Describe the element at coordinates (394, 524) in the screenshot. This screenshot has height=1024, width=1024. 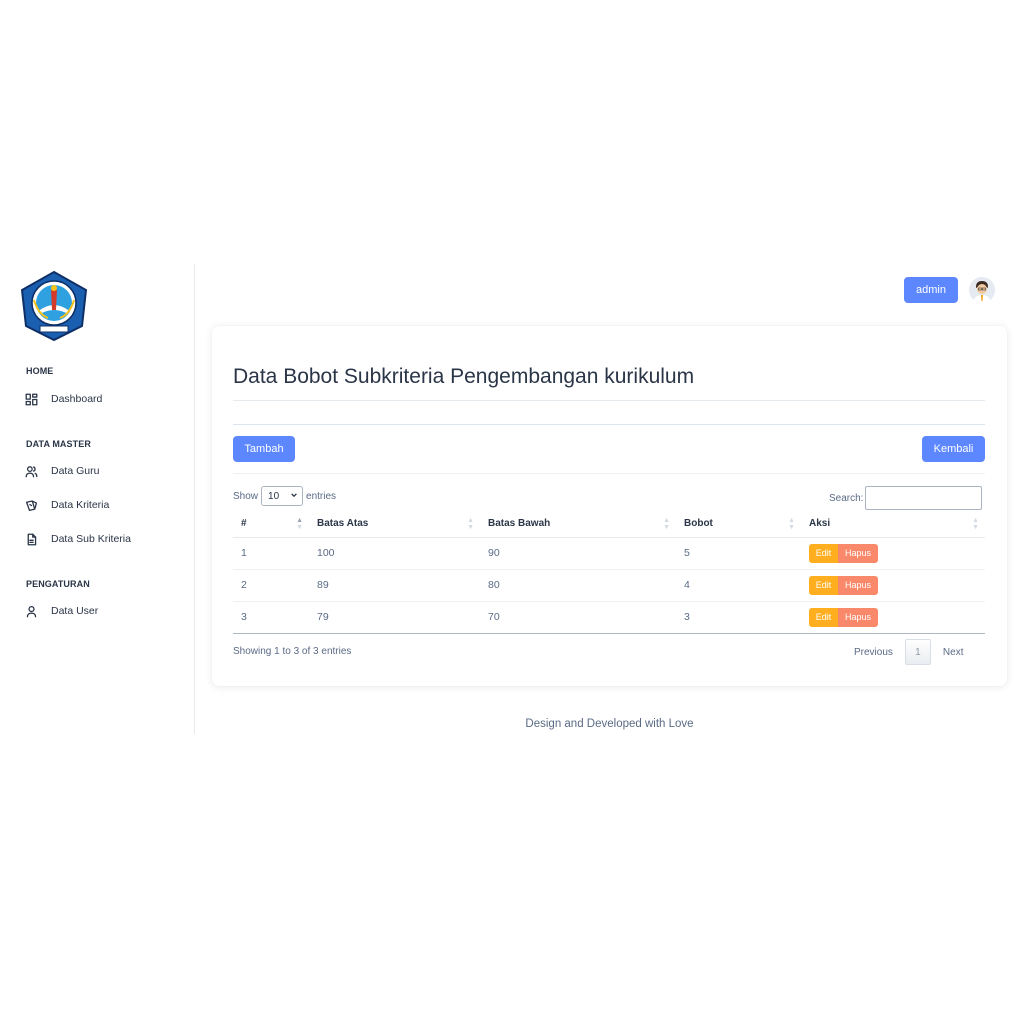
I see `column-header-batas-atas: Batas Atas ▲ ▼` at that location.